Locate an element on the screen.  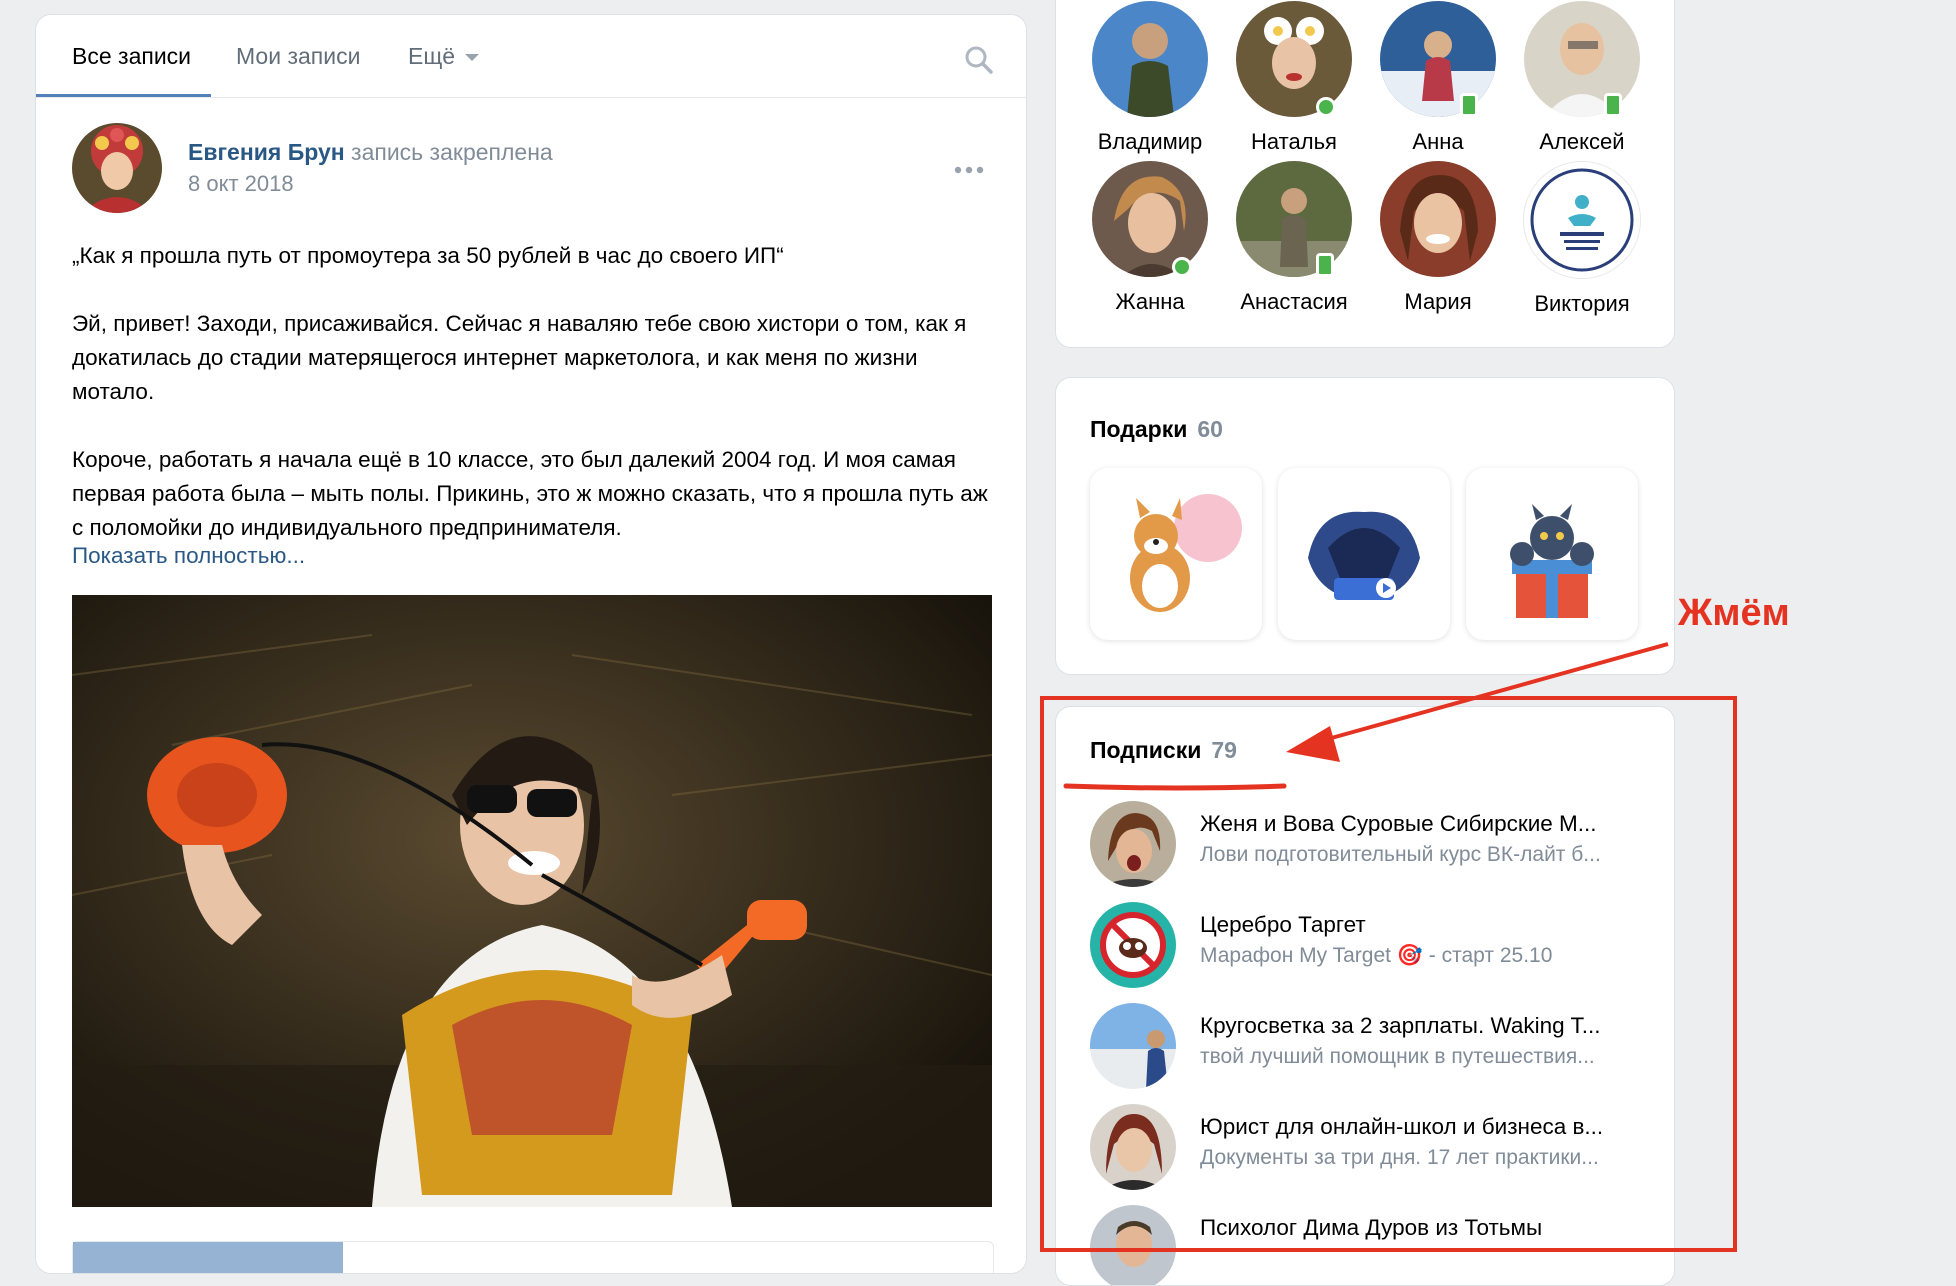
gifts-title: Подарки is located at coordinates (1139, 429).